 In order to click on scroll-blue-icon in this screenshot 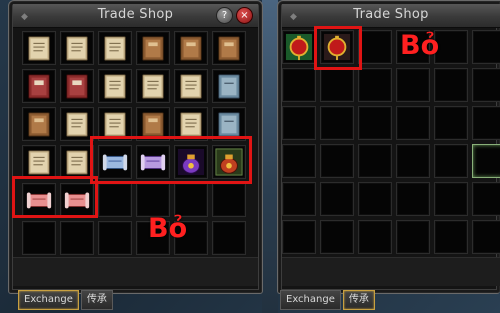, I will do `click(115, 162)`.